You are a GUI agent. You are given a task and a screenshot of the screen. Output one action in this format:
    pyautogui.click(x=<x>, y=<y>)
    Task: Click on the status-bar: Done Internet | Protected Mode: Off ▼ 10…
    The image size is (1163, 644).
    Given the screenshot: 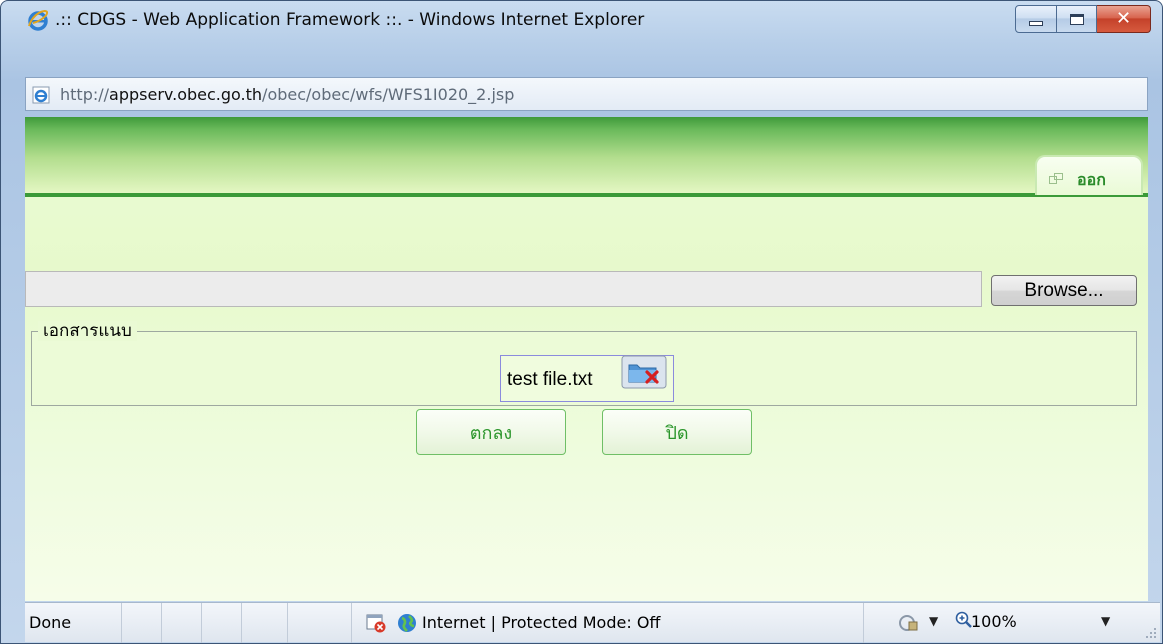 What is the action you would take?
    pyautogui.click(x=592, y=622)
    